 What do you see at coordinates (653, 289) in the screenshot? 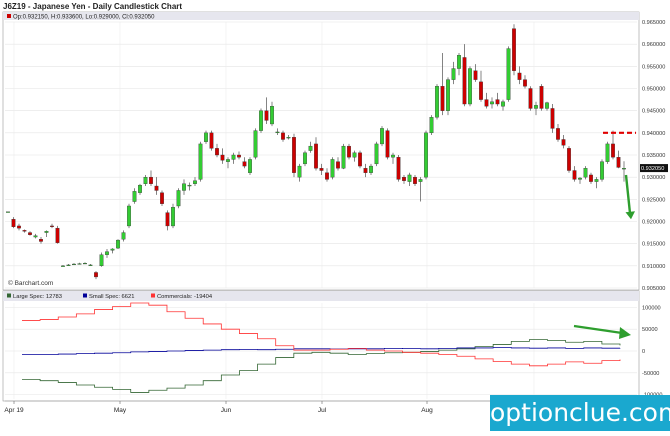
I see `price-tick-label: 0.905000` at bounding box center [653, 289].